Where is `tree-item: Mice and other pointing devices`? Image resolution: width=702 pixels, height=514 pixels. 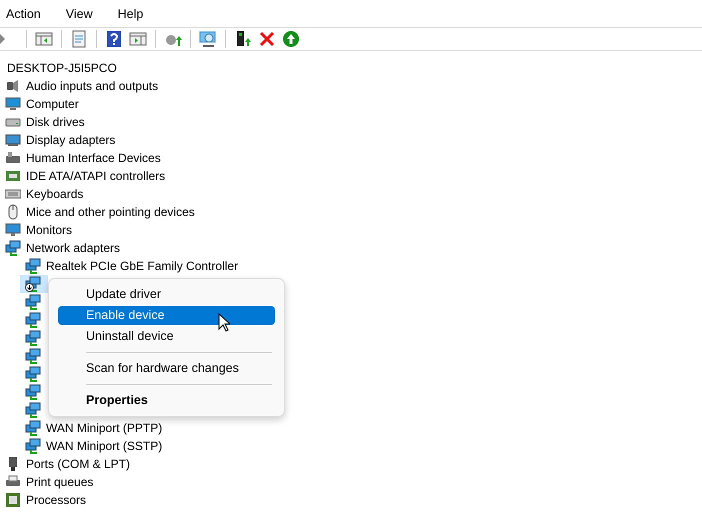 tree-item: Mice and other pointing devices is located at coordinates (110, 212).